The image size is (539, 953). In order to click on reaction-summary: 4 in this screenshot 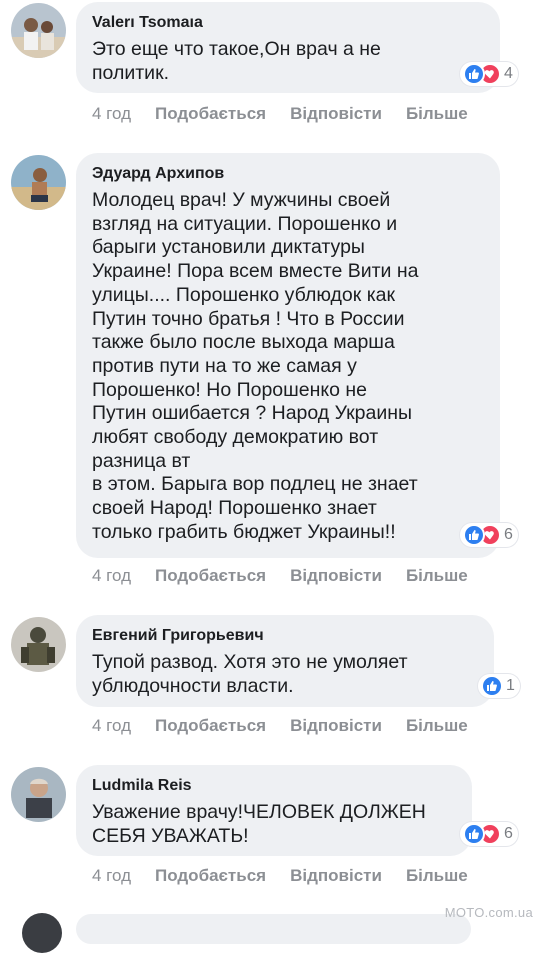, I will do `click(489, 74)`.